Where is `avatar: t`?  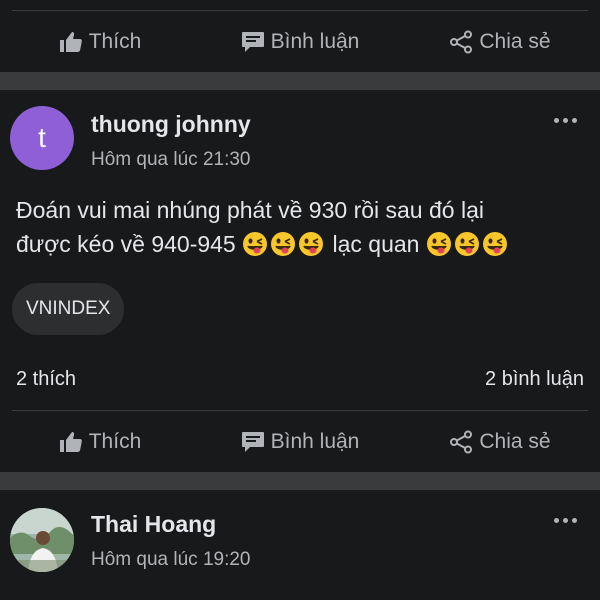
avatar: t is located at coordinates (42, 138).